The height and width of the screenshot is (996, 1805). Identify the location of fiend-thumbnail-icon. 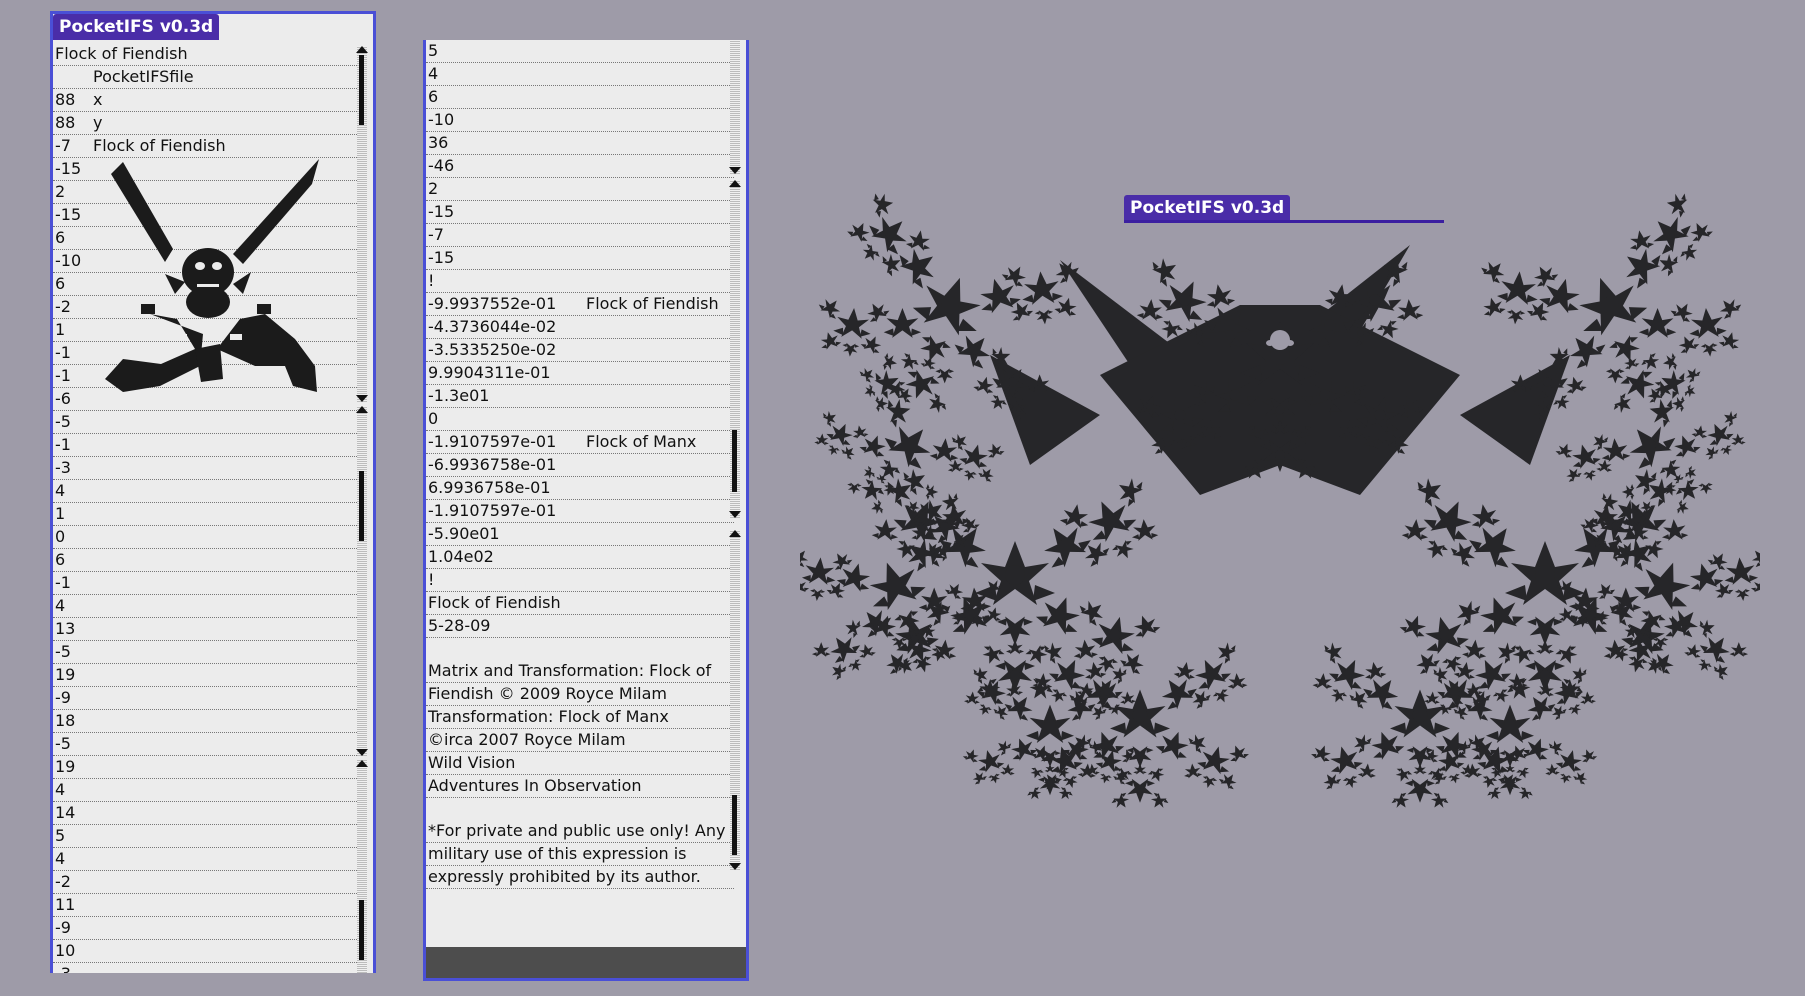
(212, 275).